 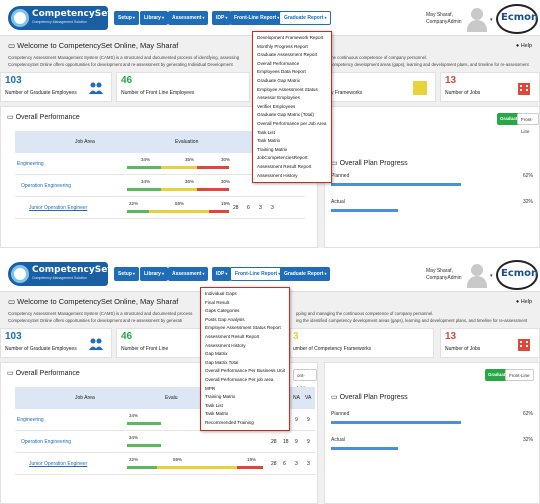 What do you see at coordinates (292, 47) in the screenshot?
I see `menu-item-monthly-progress-report: Monthly Progress Report` at bounding box center [292, 47].